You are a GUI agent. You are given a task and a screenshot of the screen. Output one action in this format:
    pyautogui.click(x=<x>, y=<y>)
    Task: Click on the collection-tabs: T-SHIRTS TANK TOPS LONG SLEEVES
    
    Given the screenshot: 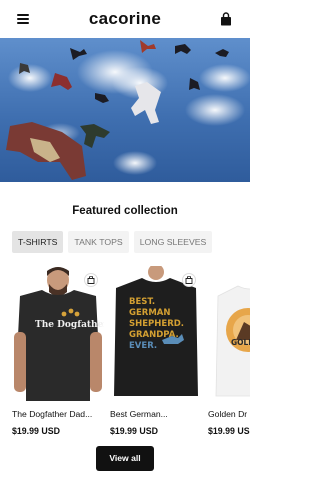 What is the action you would take?
    pyautogui.click(x=114, y=242)
    